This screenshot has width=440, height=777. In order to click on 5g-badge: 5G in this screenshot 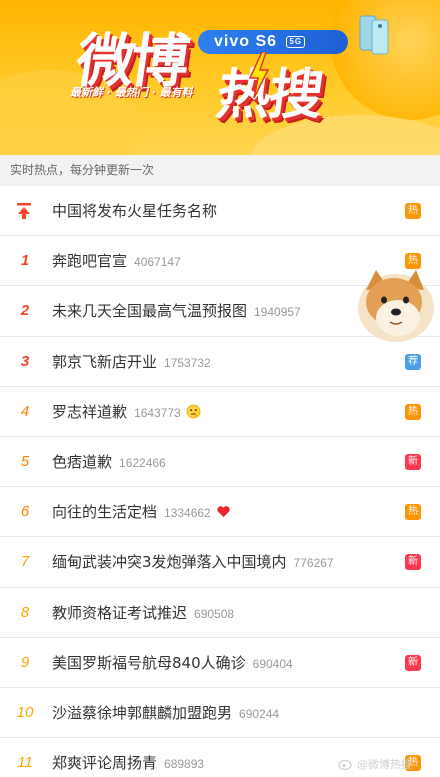, I will do `click(296, 41)`.